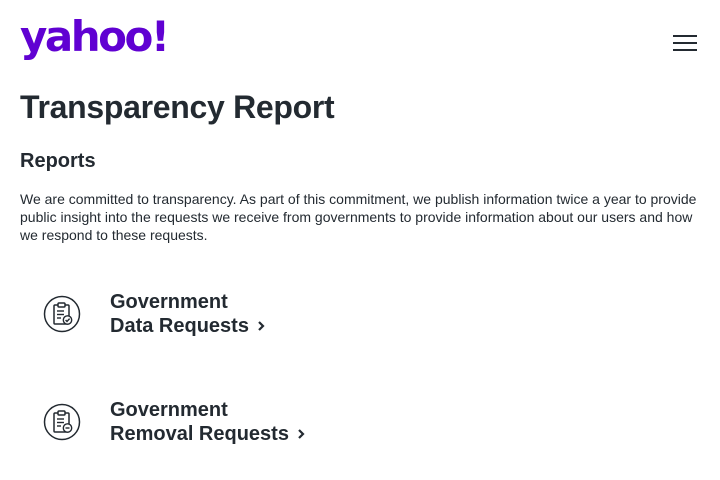 Image resolution: width=720 pixels, height=480 pixels. Describe the element at coordinates (199, 434) in the screenshot. I see `report-label-line2: Removal Requests` at that location.